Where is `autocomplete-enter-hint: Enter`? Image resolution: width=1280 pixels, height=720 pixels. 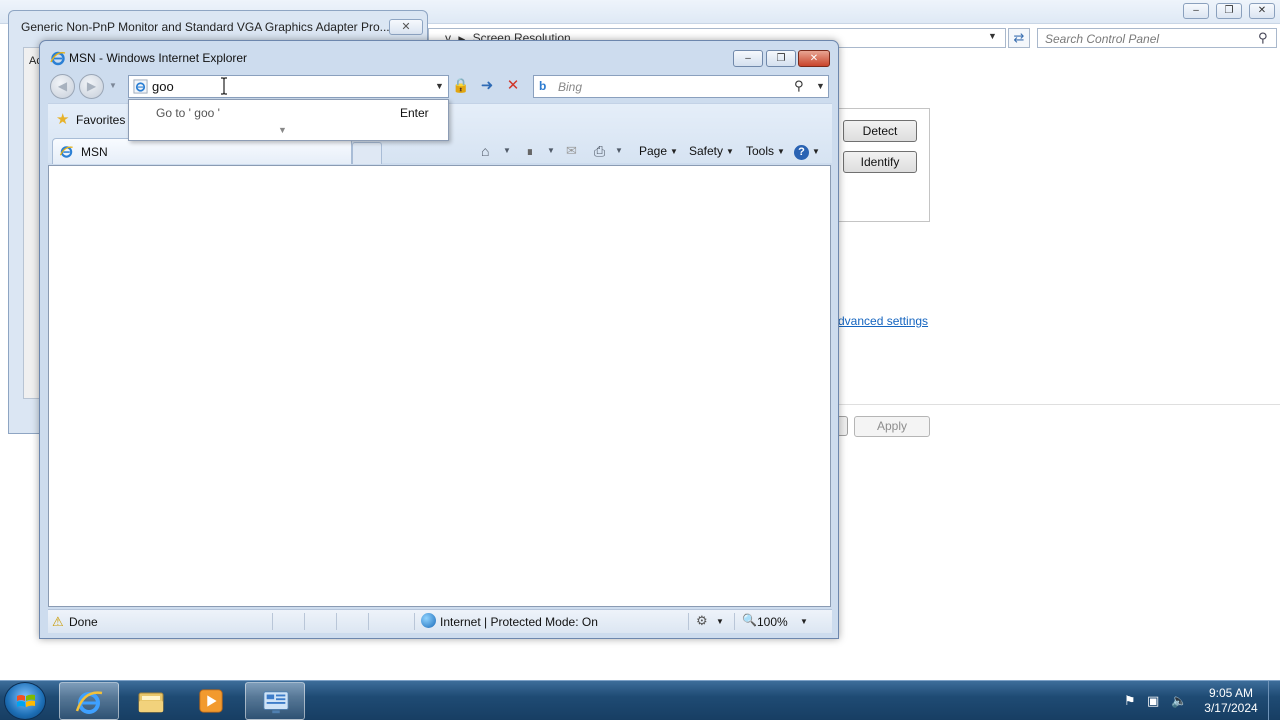 autocomplete-enter-hint: Enter is located at coordinates (414, 113).